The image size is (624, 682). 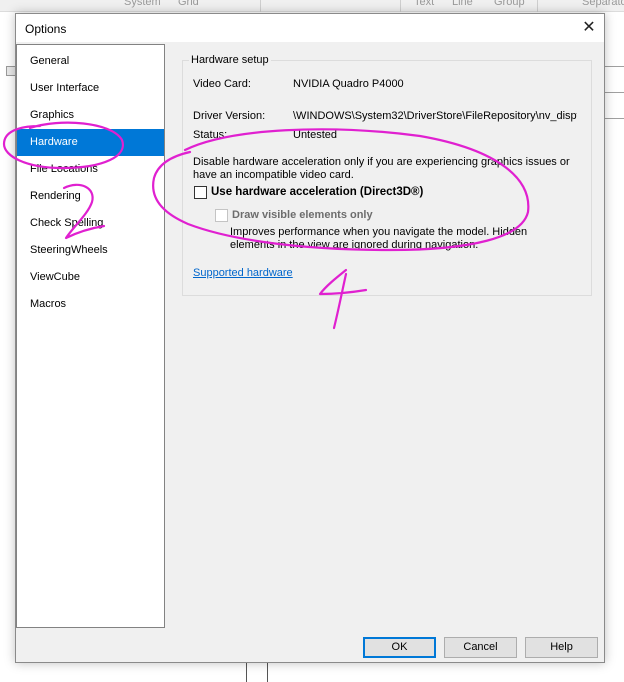 What do you see at coordinates (589, 28) in the screenshot?
I see `close-icon: ✕` at bounding box center [589, 28].